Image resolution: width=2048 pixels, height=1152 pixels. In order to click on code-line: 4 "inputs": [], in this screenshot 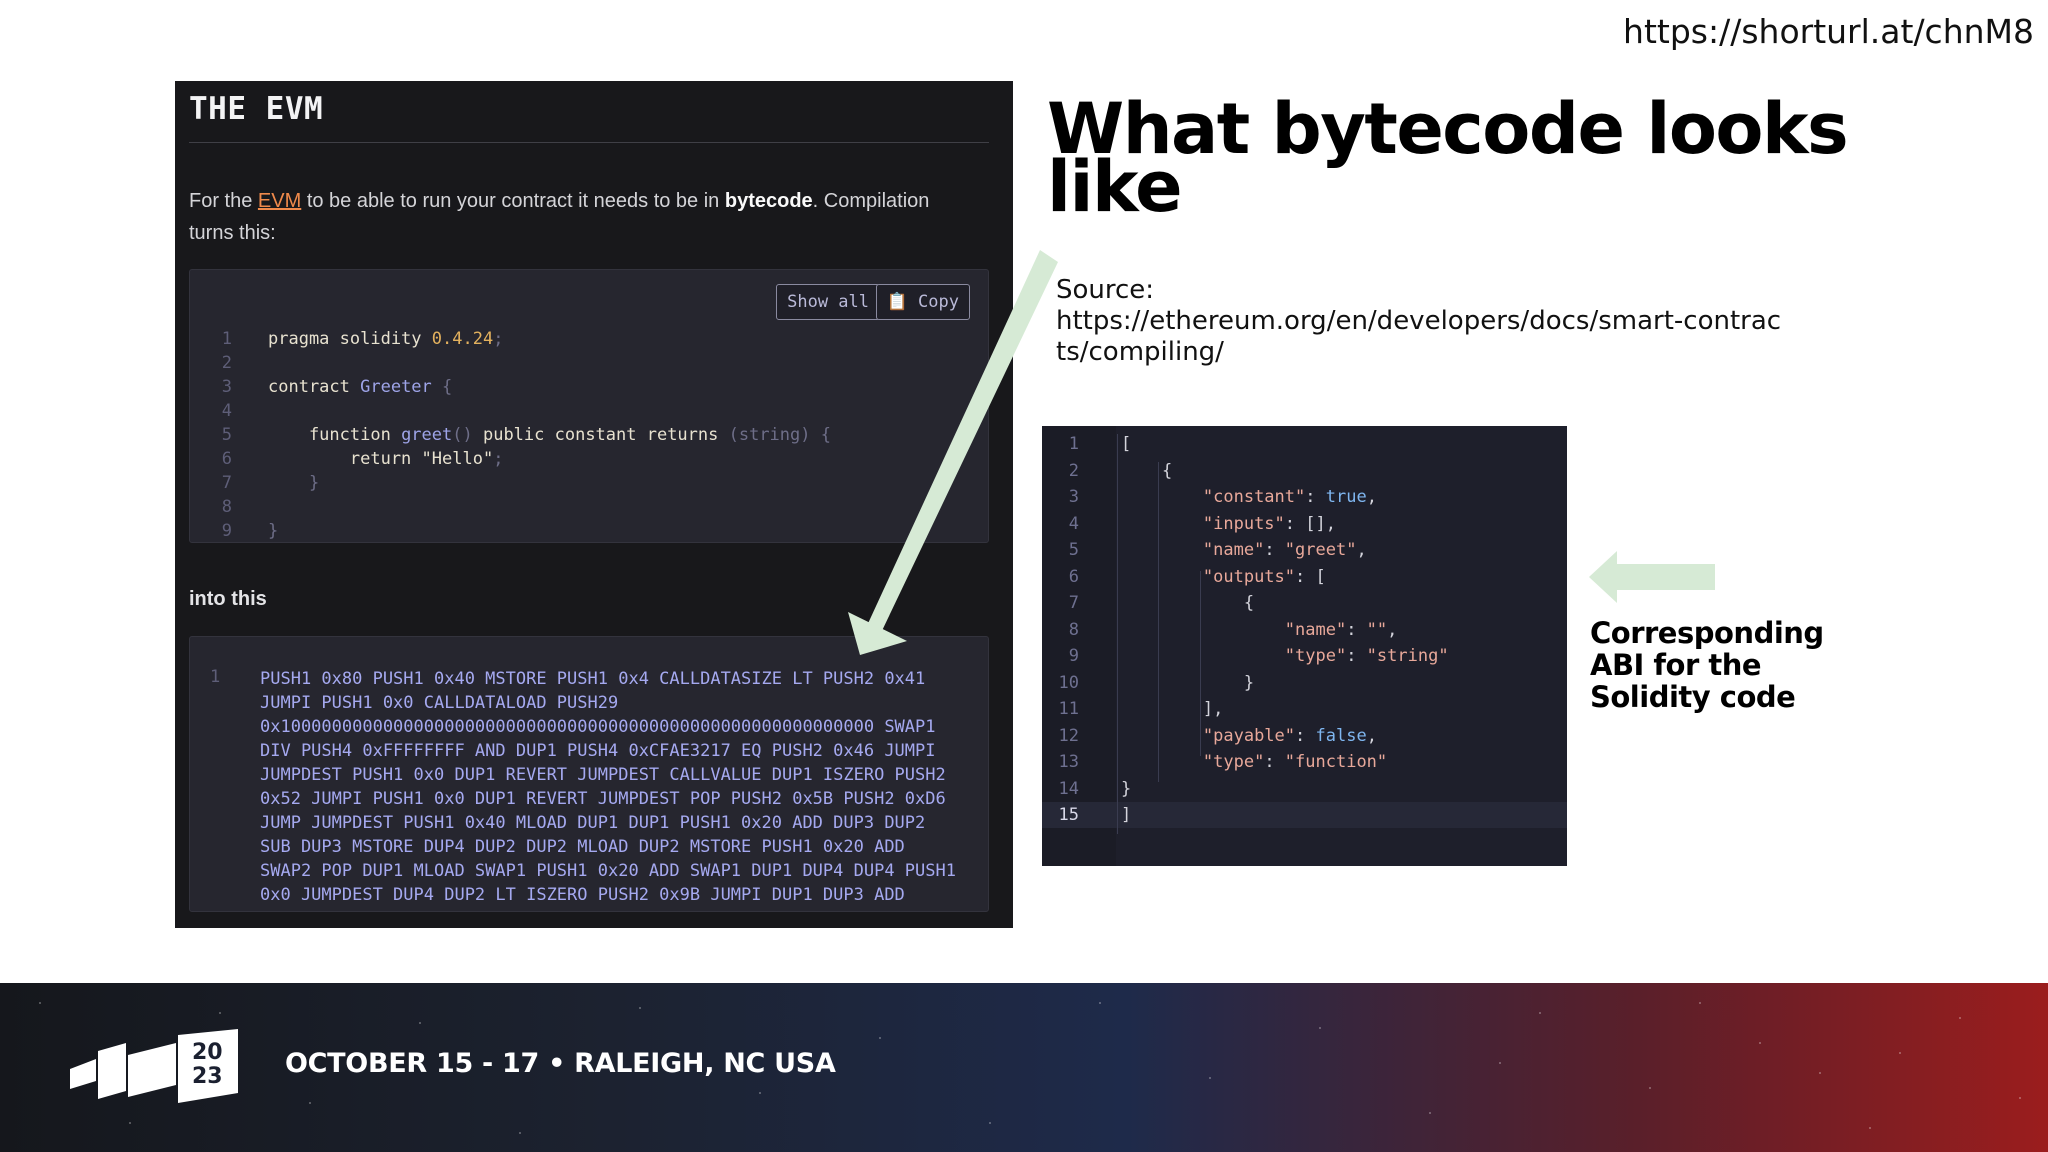, I will do `click(1245, 524)`.